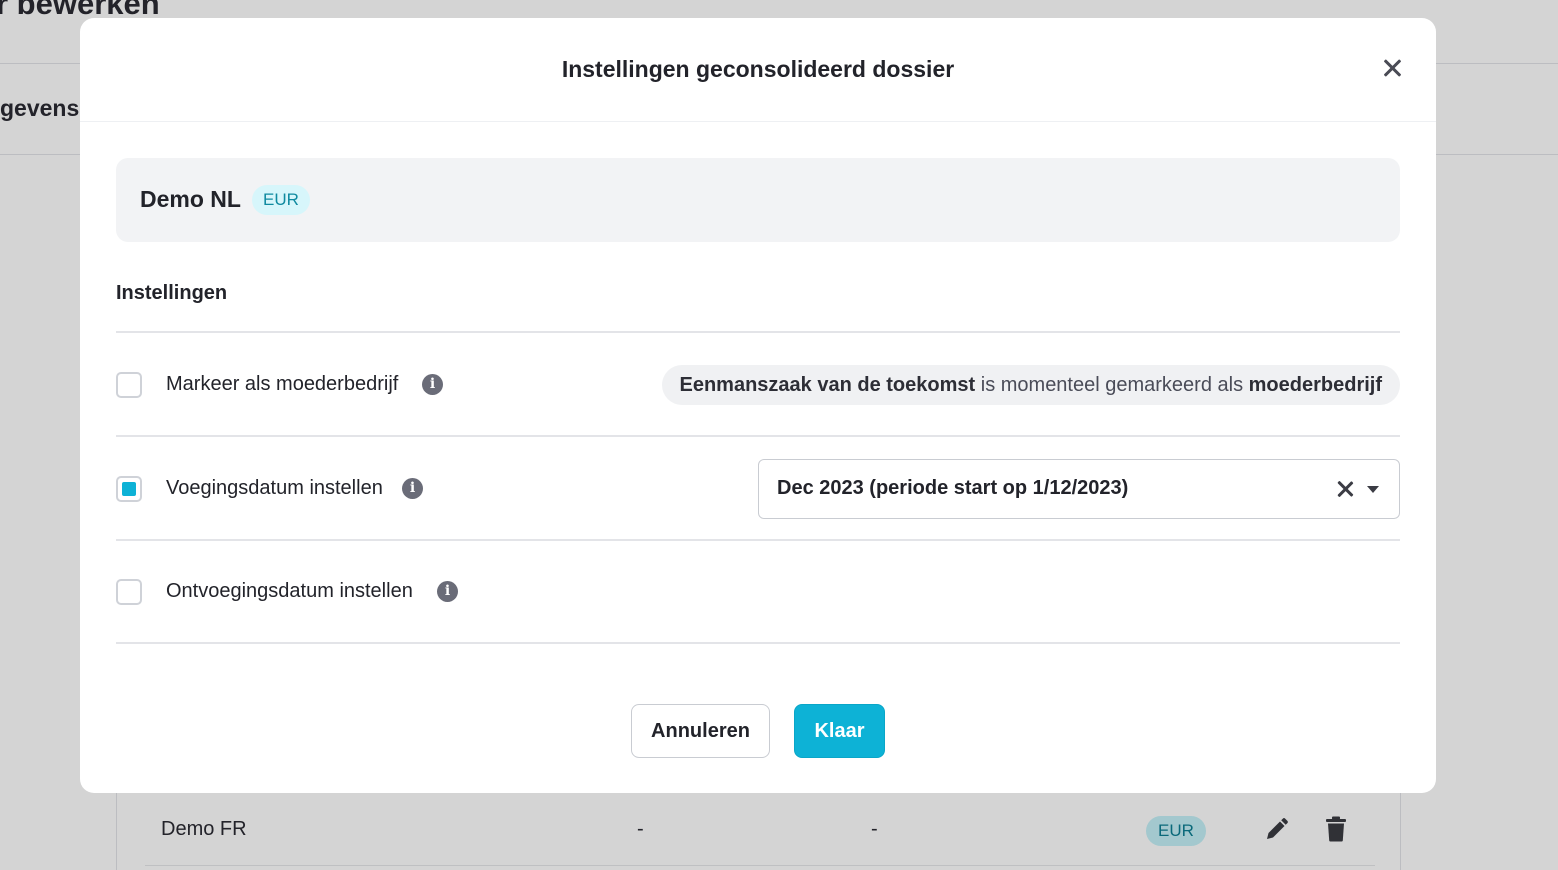 Image resolution: width=1558 pixels, height=870 pixels. What do you see at coordinates (129, 385) in the screenshot?
I see `parent-company-checkbox` at bounding box center [129, 385].